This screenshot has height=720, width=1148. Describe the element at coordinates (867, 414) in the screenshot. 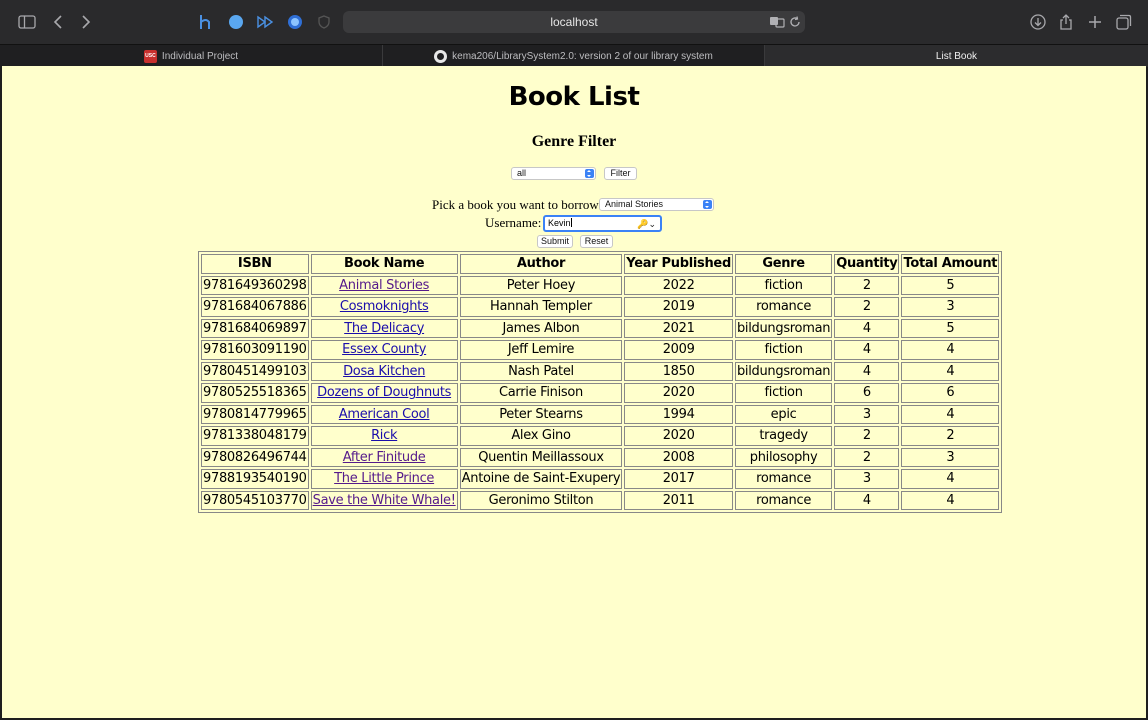

I see `quantity-cell: 3` at that location.